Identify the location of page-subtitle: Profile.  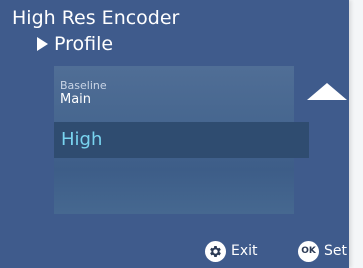
(75, 44).